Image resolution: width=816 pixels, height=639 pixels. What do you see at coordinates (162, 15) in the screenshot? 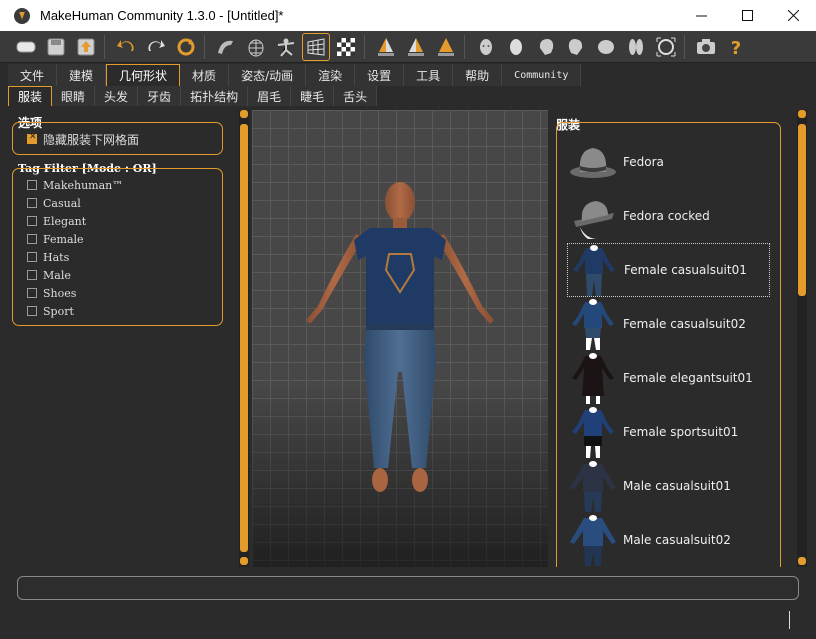
I see `window-title: MakeHuman Community 1.3.0 - [Untitled]*` at bounding box center [162, 15].